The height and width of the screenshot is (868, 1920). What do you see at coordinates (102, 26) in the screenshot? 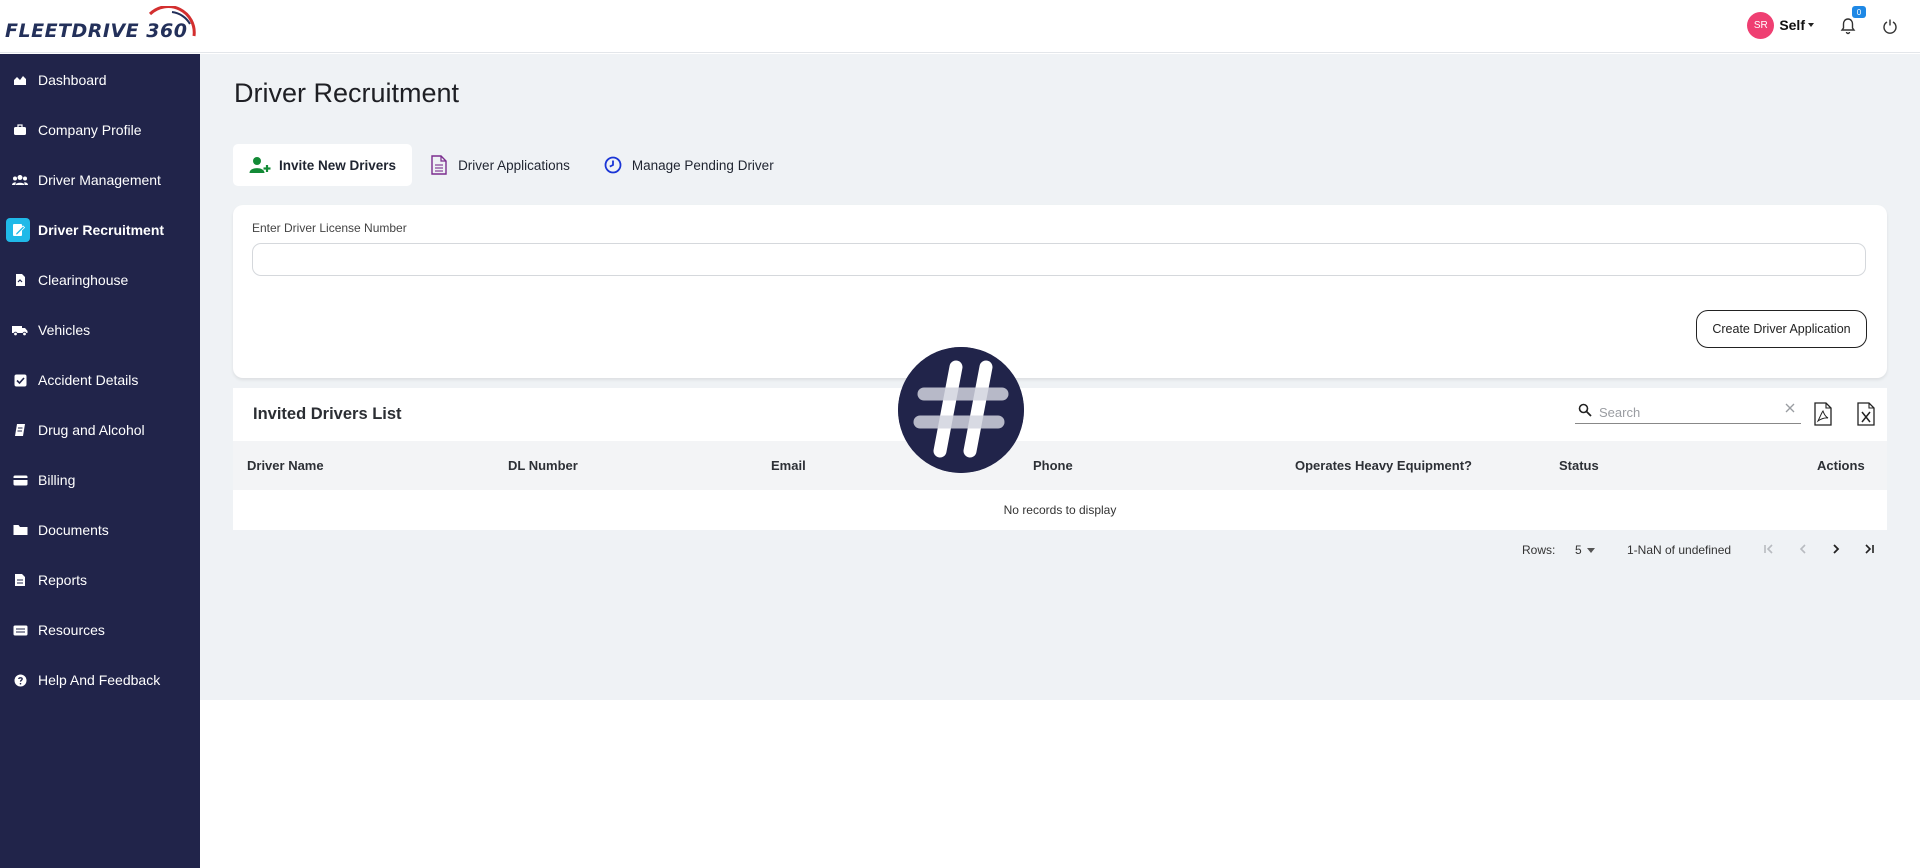
I see `fleetdrive-logo: FLEETDRIVE 360` at bounding box center [102, 26].